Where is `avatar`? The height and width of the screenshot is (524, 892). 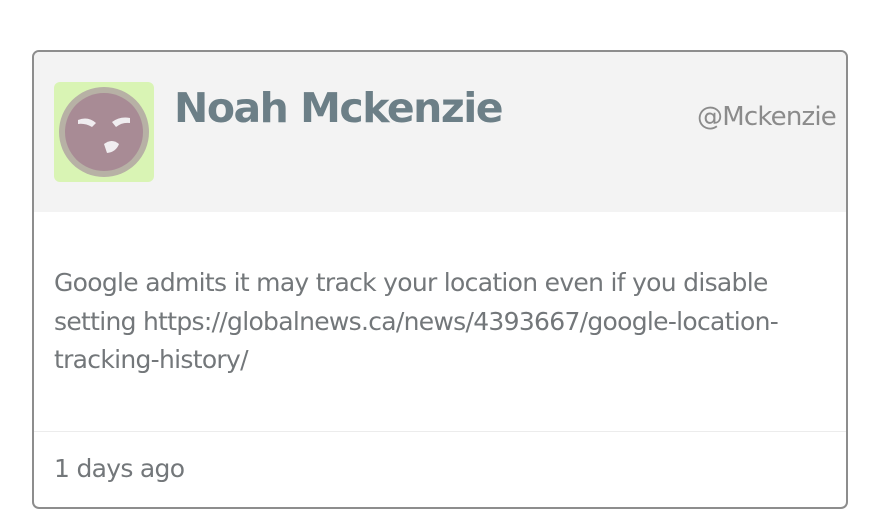
avatar is located at coordinates (104, 132).